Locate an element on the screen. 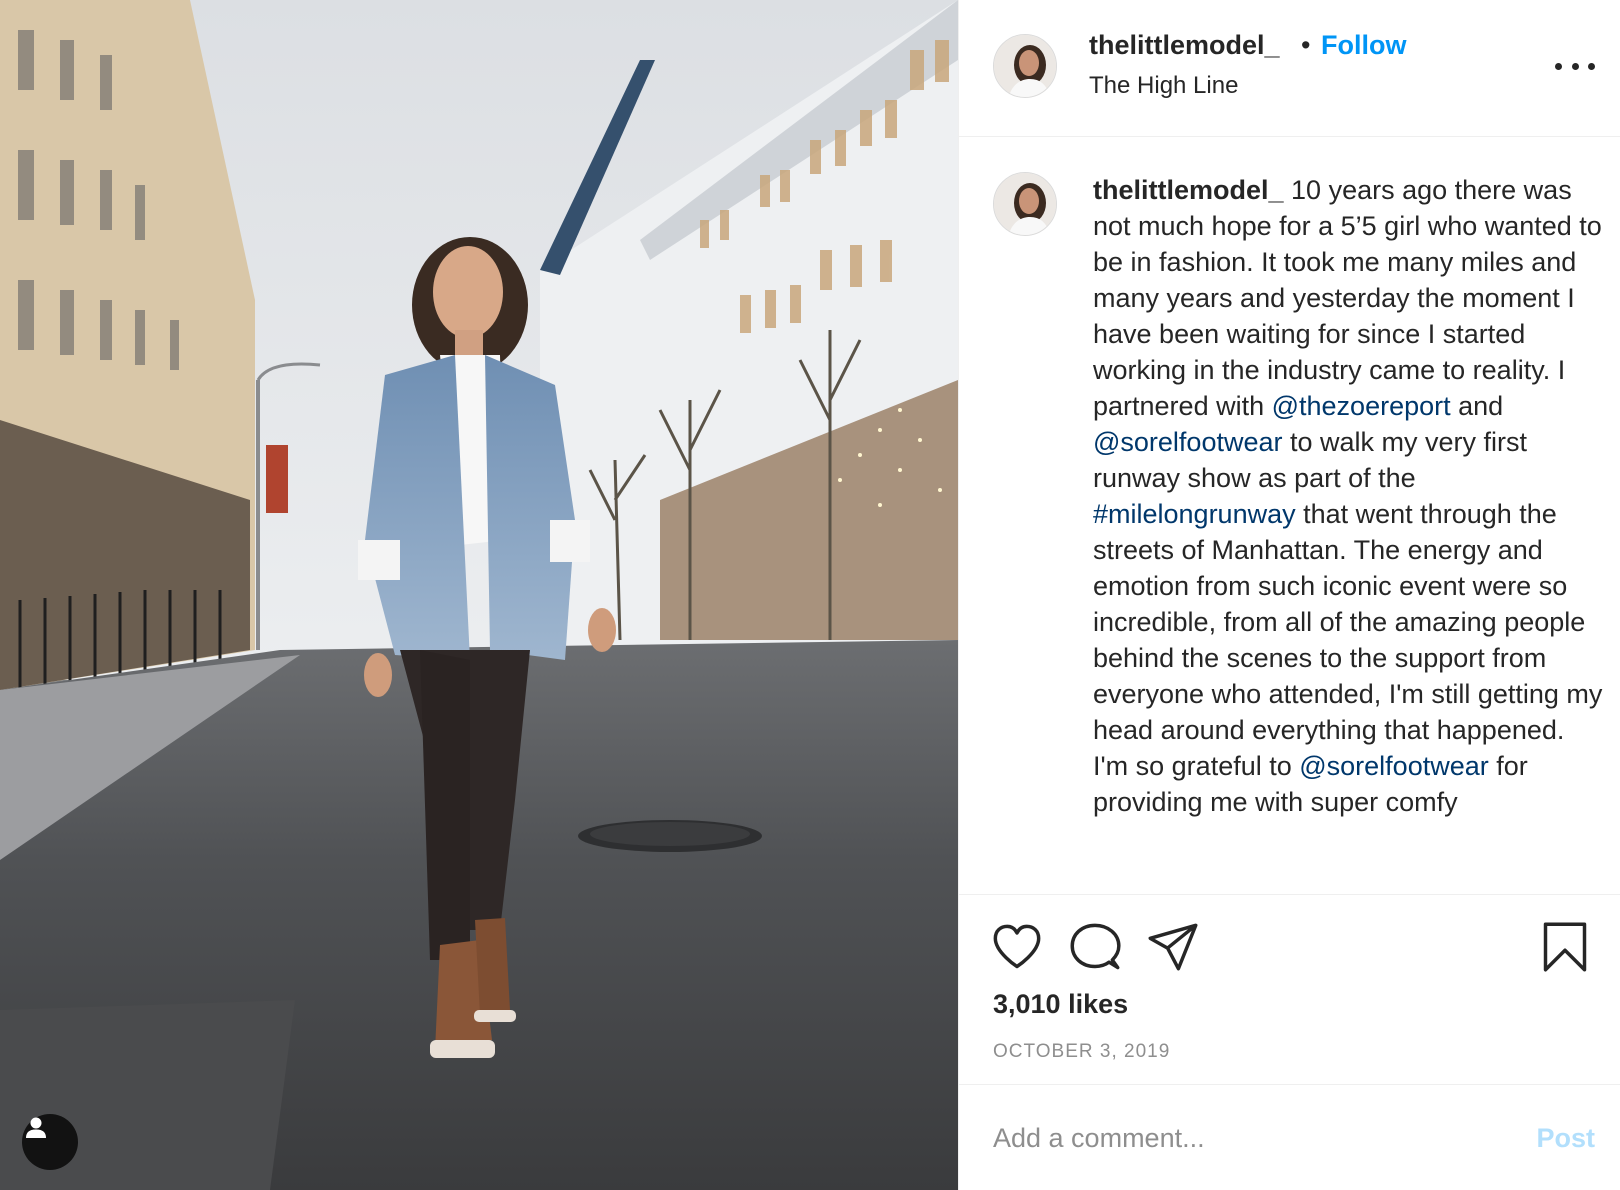 Image resolution: width=1620 pixels, height=1190 pixels. caption-username: thelittlemodel_ is located at coordinates (1188, 190).